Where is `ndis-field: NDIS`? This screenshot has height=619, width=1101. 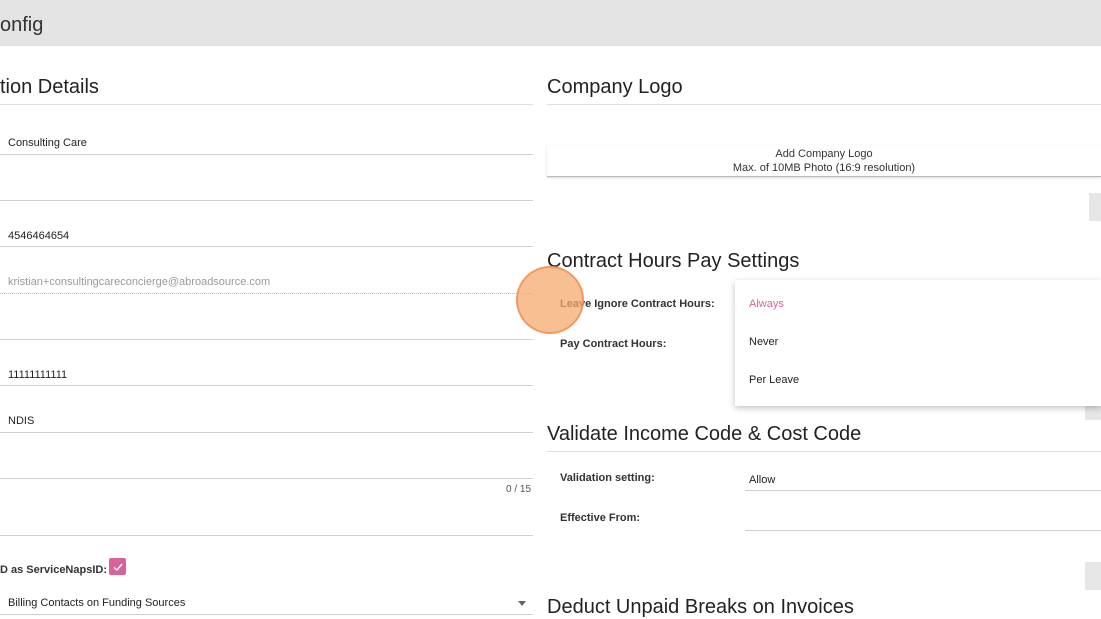
ndis-field: NDIS is located at coordinates (21, 421).